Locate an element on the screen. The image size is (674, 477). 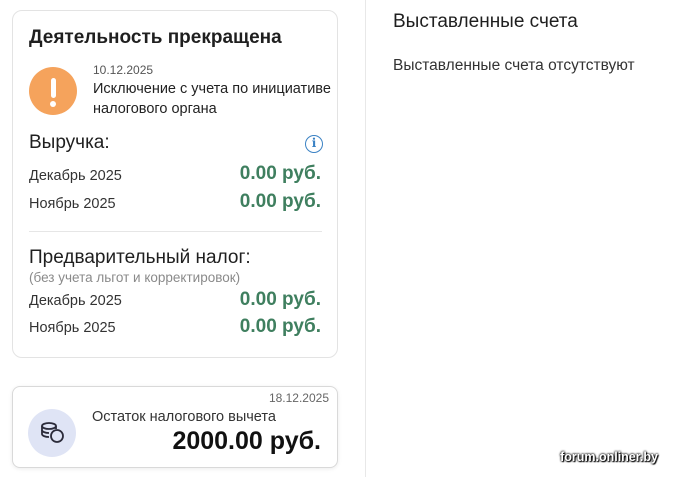
revenue-title: Выручка: is located at coordinates (69, 142).